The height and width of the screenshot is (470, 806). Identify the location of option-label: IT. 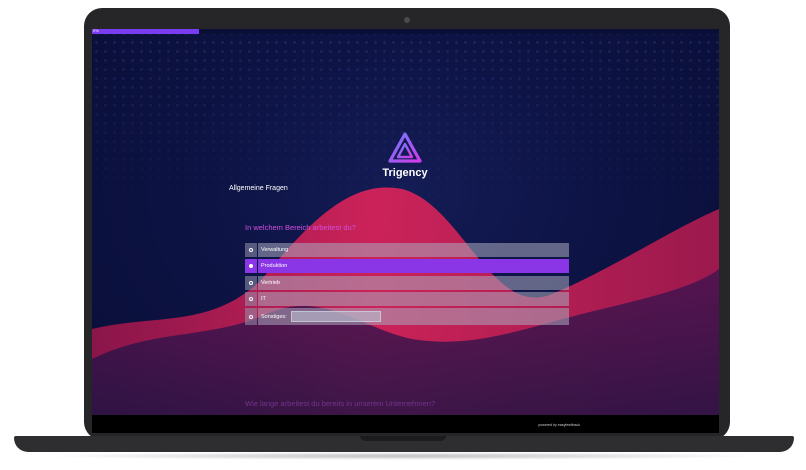
(263, 298).